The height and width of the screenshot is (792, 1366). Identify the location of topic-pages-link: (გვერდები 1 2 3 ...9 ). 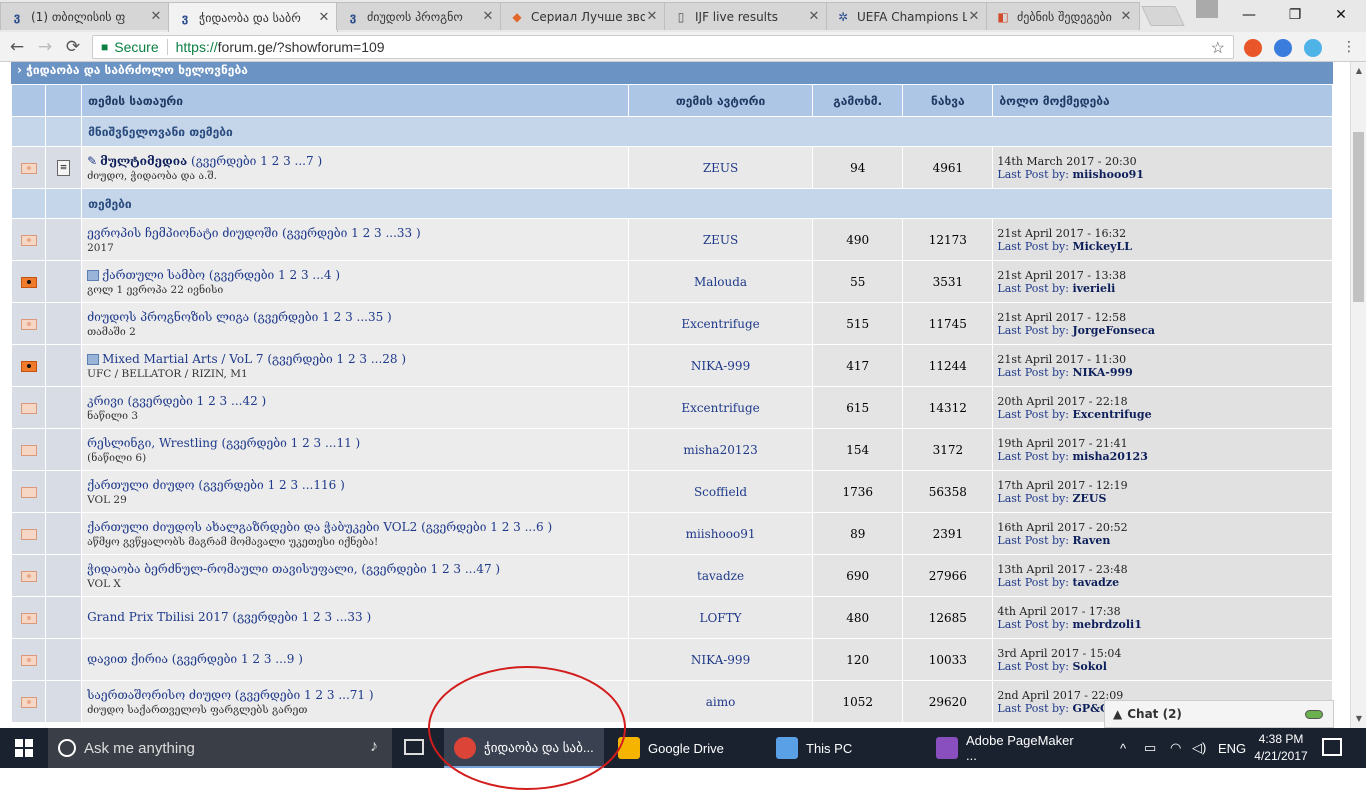
(237, 659).